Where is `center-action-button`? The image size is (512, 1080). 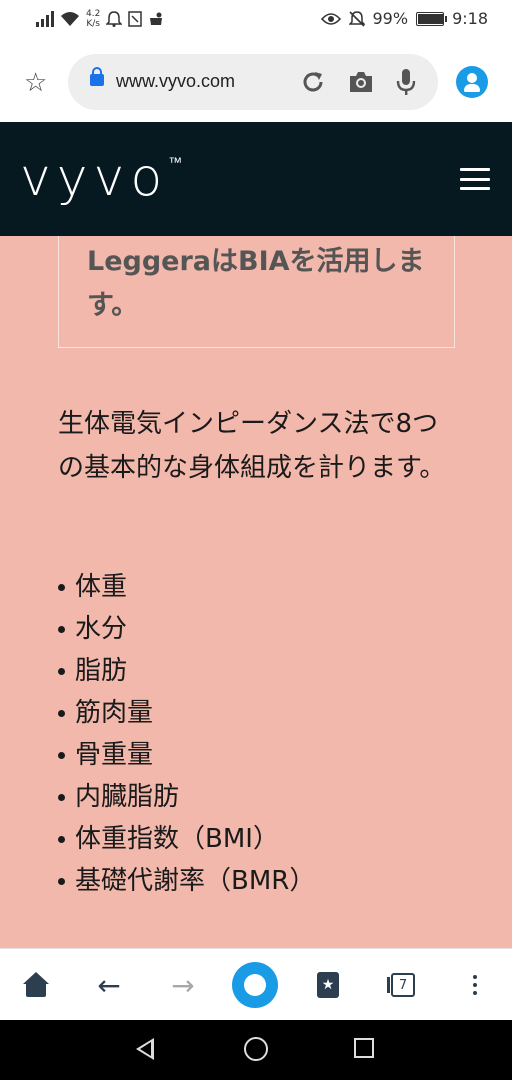 center-action-button is located at coordinates (255, 985).